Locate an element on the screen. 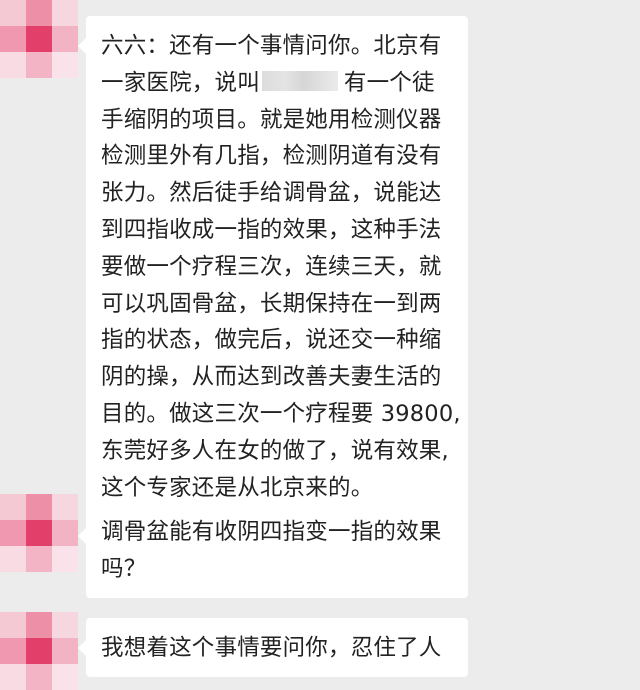  message-text-line: 阴的操，从而达到改善夫妻生活的 is located at coordinates (271, 377).